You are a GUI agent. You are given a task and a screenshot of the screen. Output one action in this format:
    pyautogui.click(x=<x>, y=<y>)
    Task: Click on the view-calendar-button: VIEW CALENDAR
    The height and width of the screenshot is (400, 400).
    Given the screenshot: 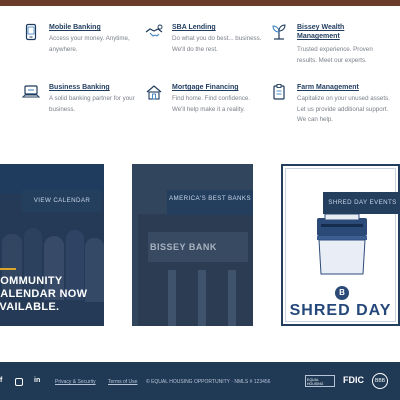 What is the action you would take?
    pyautogui.click(x=62, y=201)
    